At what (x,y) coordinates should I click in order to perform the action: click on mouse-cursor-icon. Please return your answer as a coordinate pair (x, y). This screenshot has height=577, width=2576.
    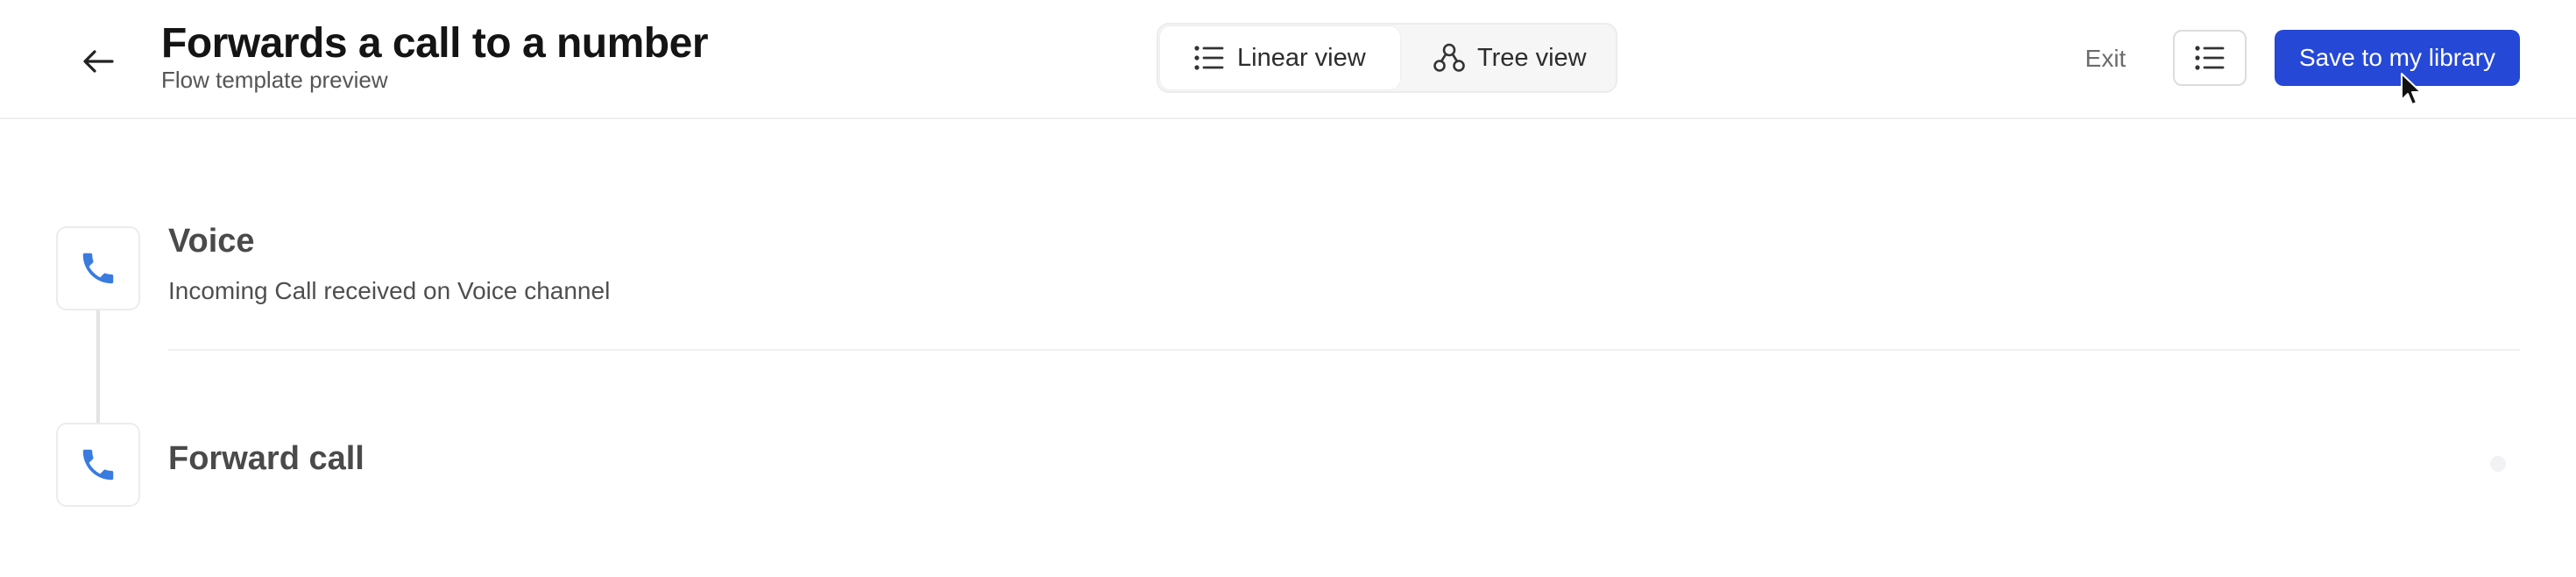
    Looking at the image, I should click on (2411, 89).